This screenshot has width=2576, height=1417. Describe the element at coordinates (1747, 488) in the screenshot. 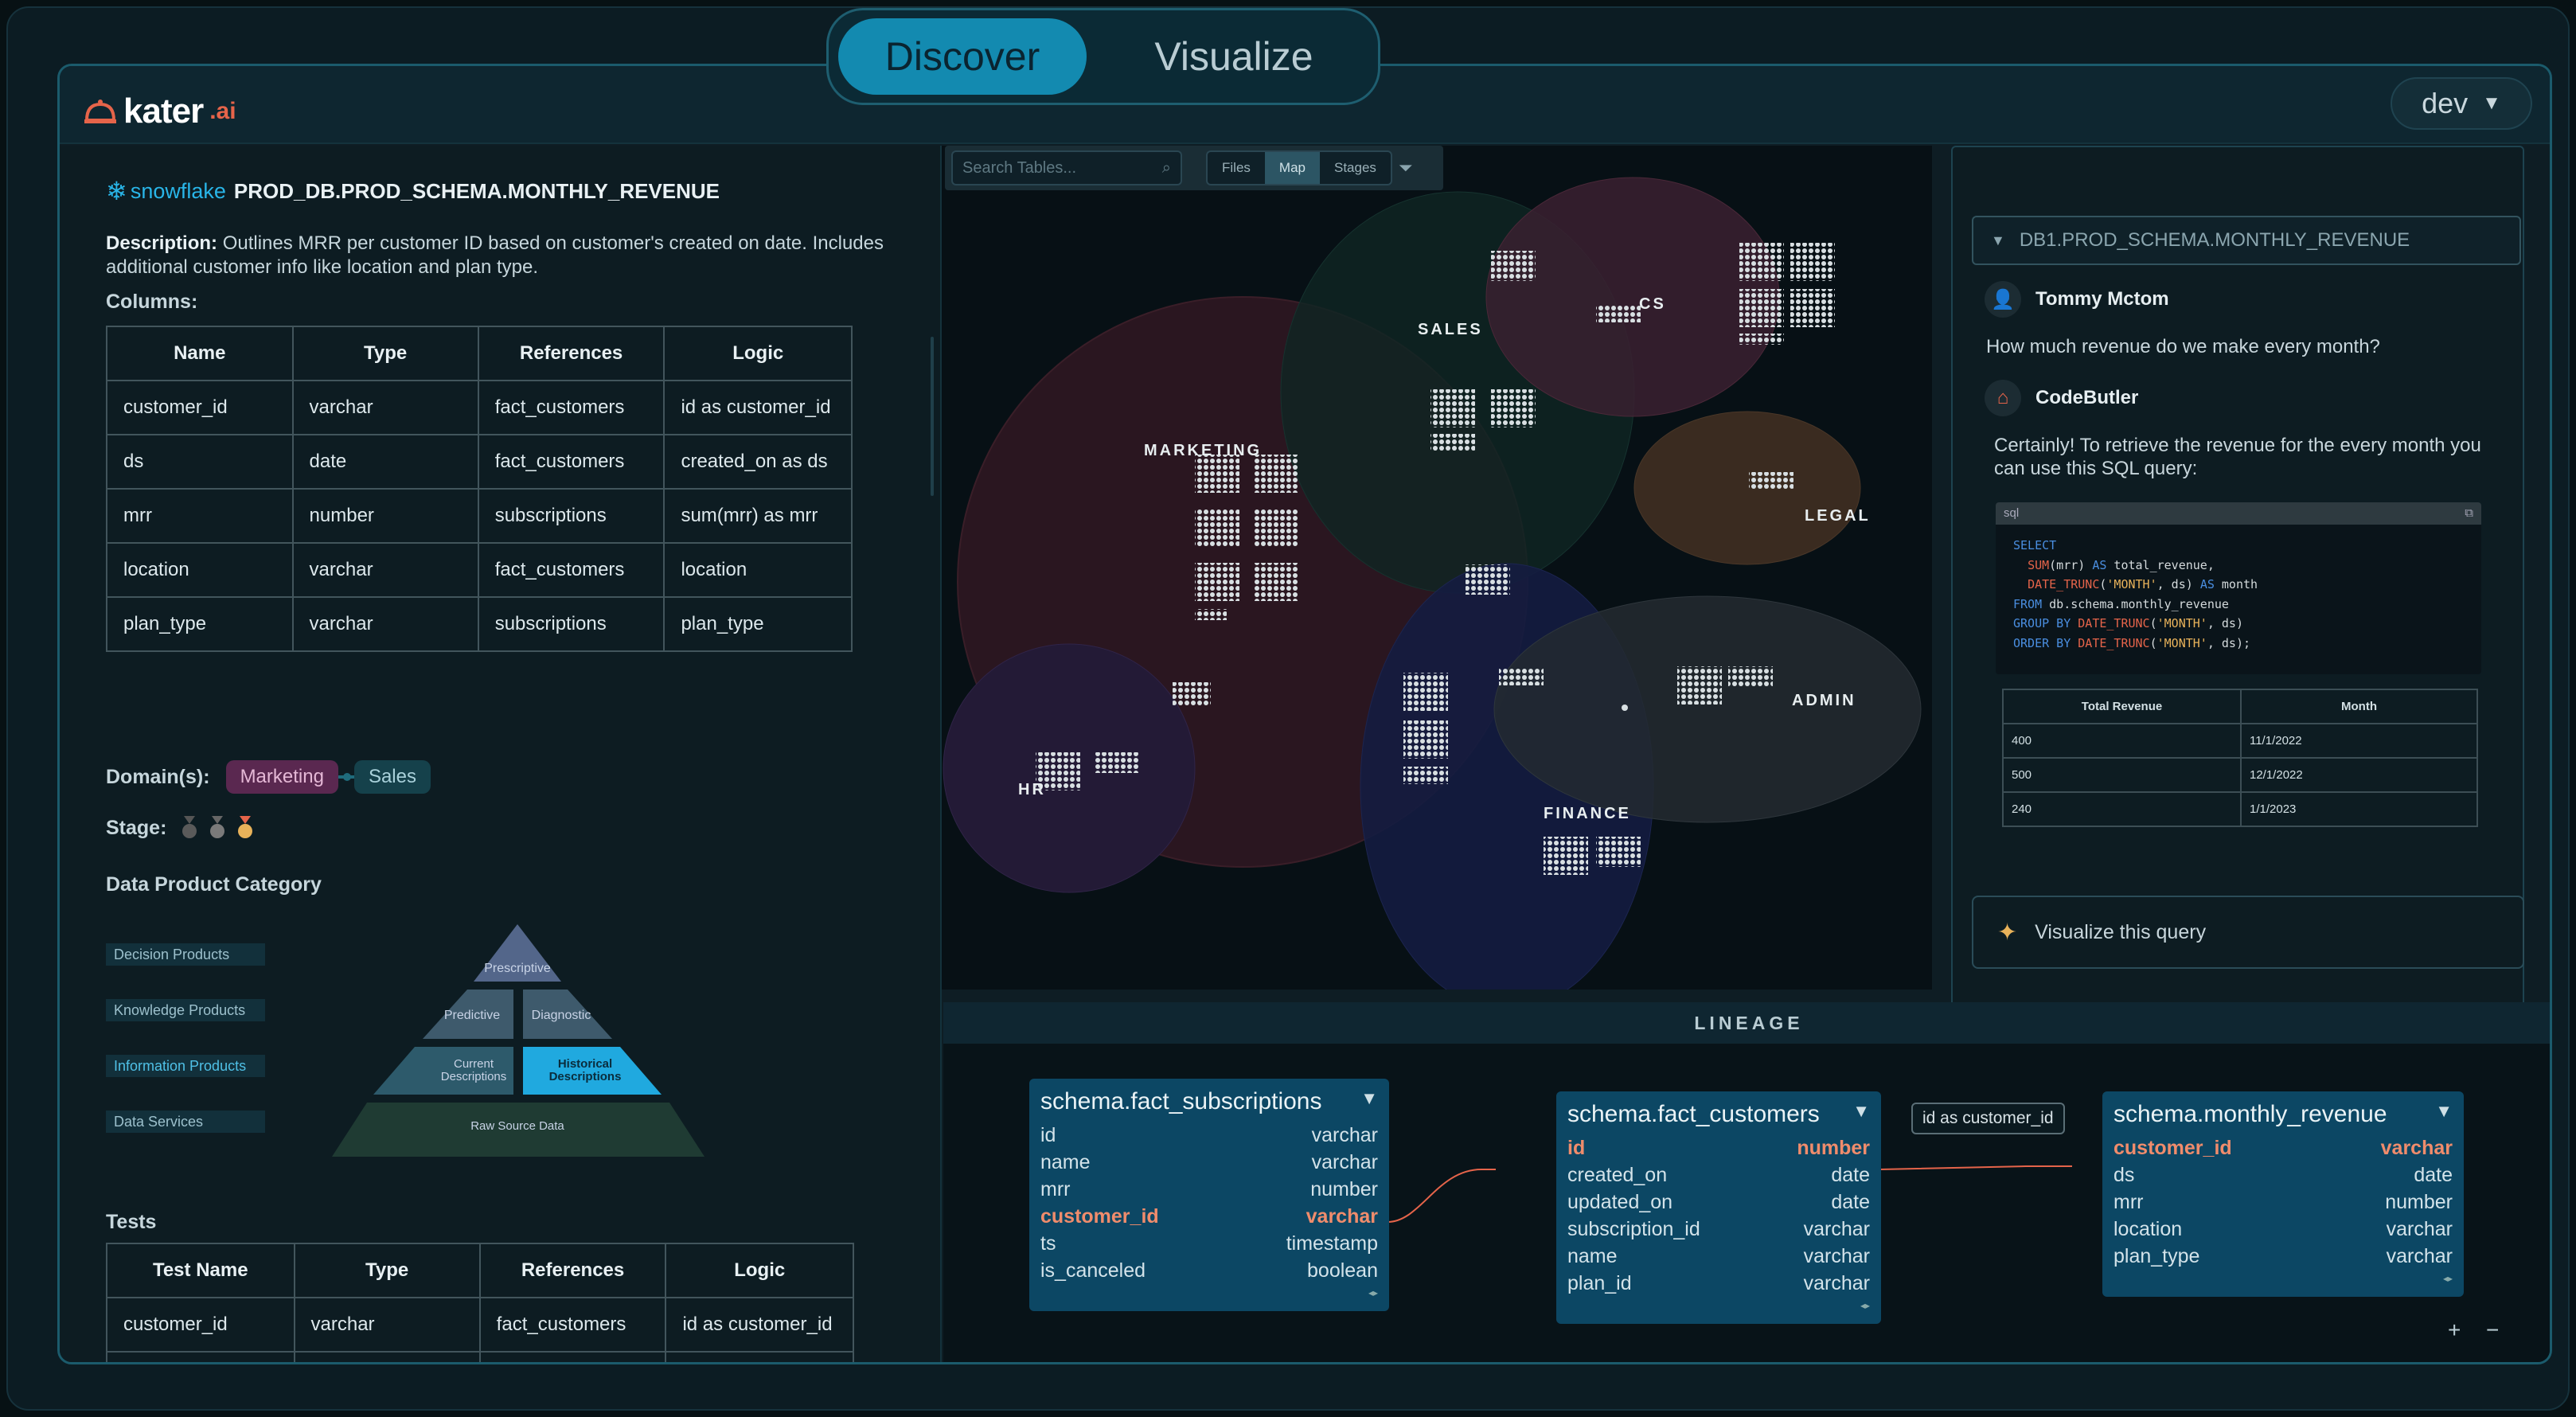

I see `domain-bubble-legal` at that location.